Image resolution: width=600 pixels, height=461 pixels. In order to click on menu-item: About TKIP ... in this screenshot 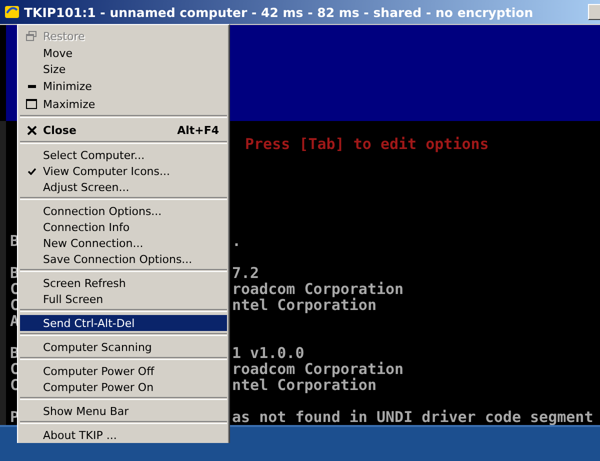, I will do `click(123, 435)`.